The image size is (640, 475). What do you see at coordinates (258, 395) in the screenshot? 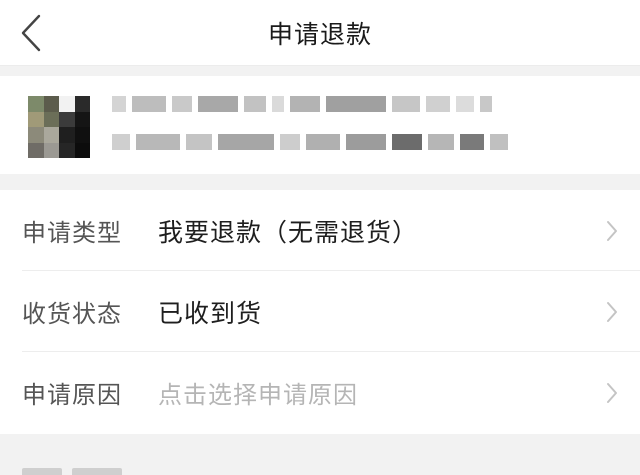
I see `apply-reason-placeholder: 点击选择申请原因` at bounding box center [258, 395].